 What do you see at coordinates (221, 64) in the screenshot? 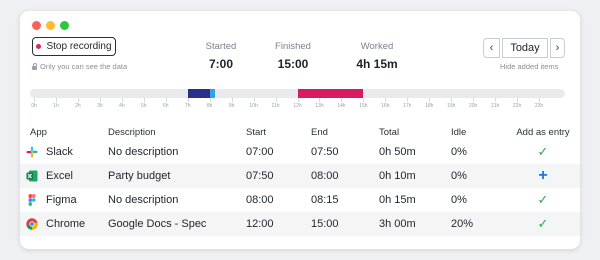
I see `stat-started-value: 7:00` at bounding box center [221, 64].